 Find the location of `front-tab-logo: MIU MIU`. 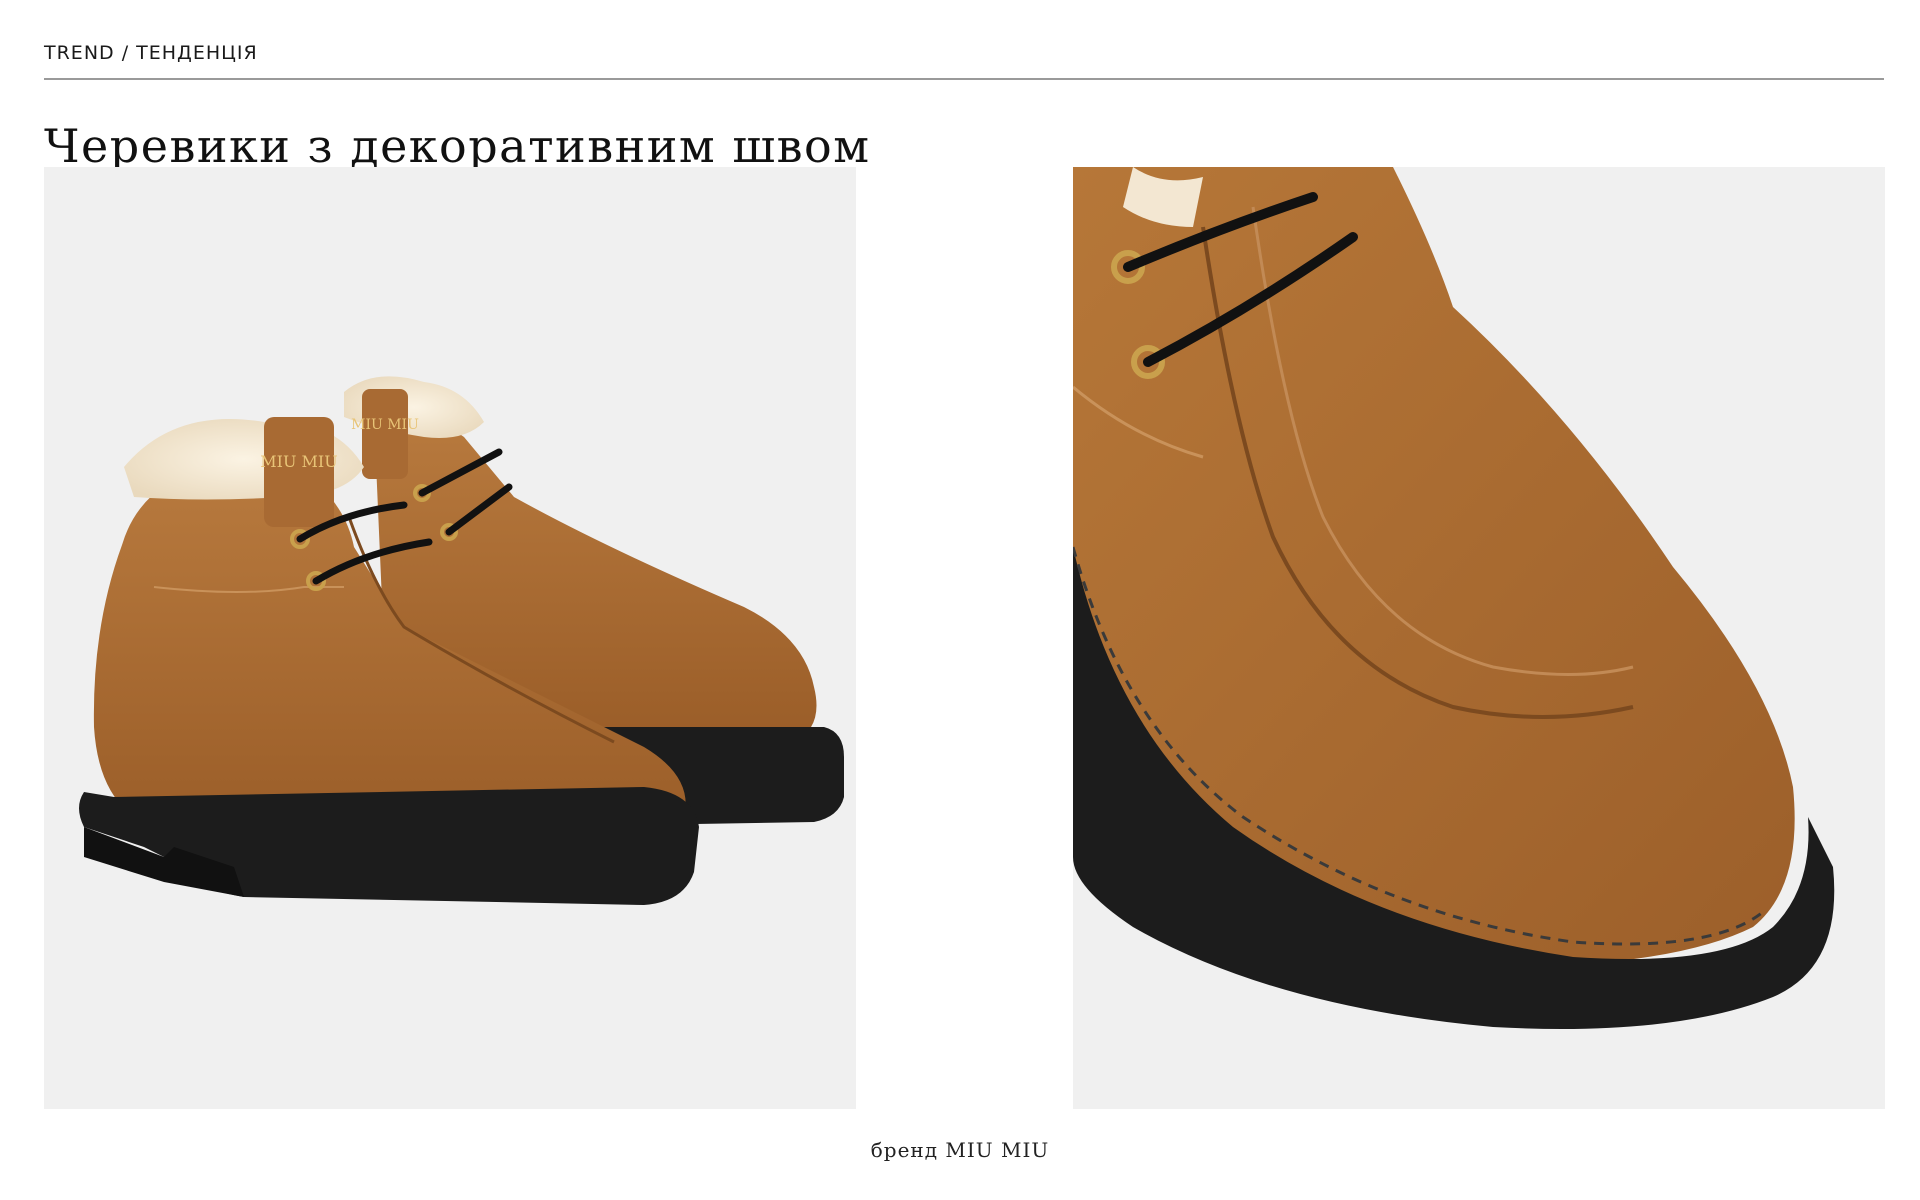

front-tab-logo: MIU MIU is located at coordinates (298, 461).